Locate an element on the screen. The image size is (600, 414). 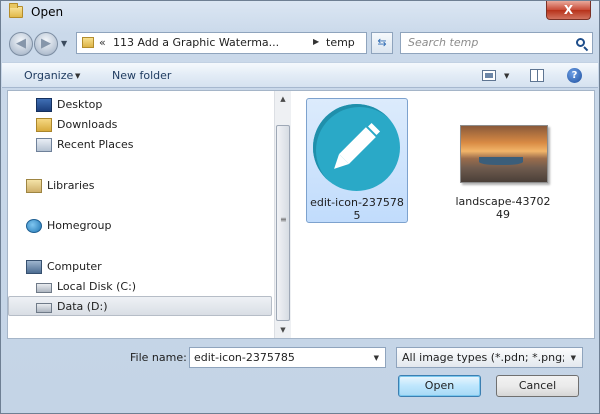
forward-button: ▶ is located at coordinates (46, 44).